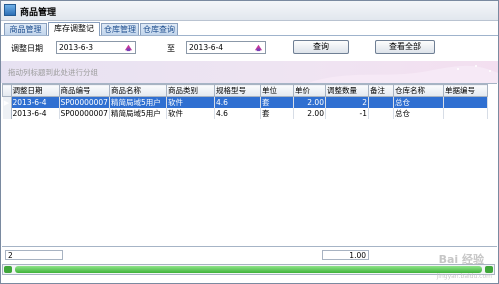  Describe the element at coordinates (53, 72) in the screenshot. I see `group-by-hint: 拖动列标题到此处进行分组` at that location.